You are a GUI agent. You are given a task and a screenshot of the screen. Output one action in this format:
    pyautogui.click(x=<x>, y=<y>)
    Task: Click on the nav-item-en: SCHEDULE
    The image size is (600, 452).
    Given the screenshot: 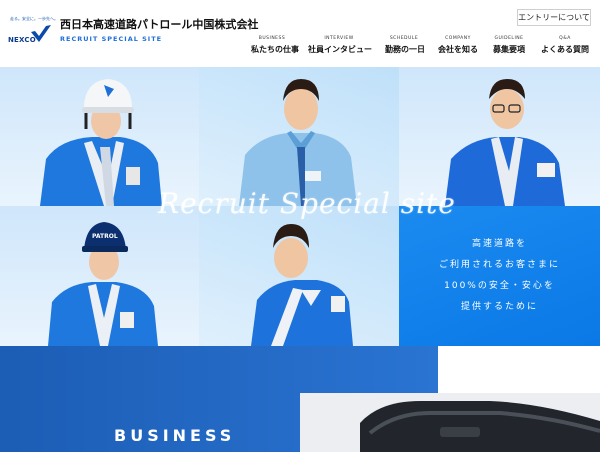 What is the action you would take?
    pyautogui.click(x=404, y=38)
    